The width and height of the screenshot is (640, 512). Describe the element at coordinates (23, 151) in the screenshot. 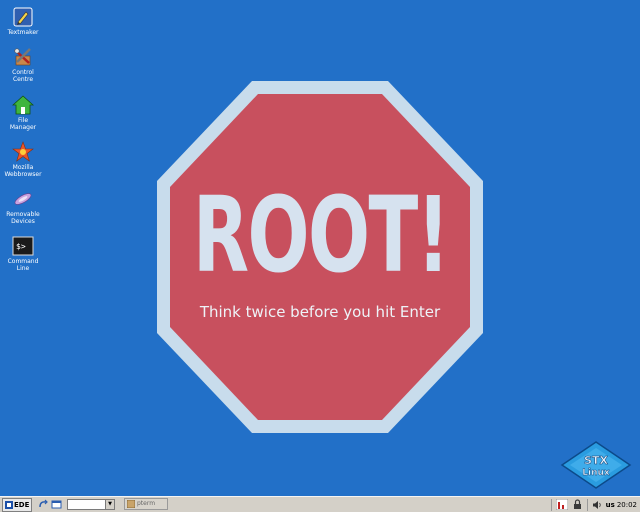

I see `mozilla-icon` at that location.